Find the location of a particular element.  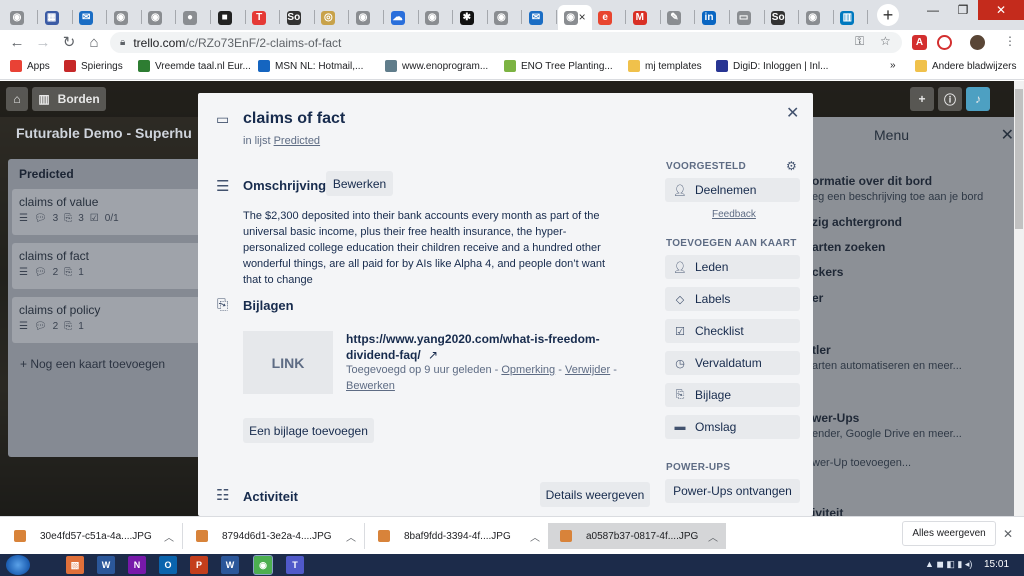

browser-tab: ✎ is located at coordinates (678, 17).